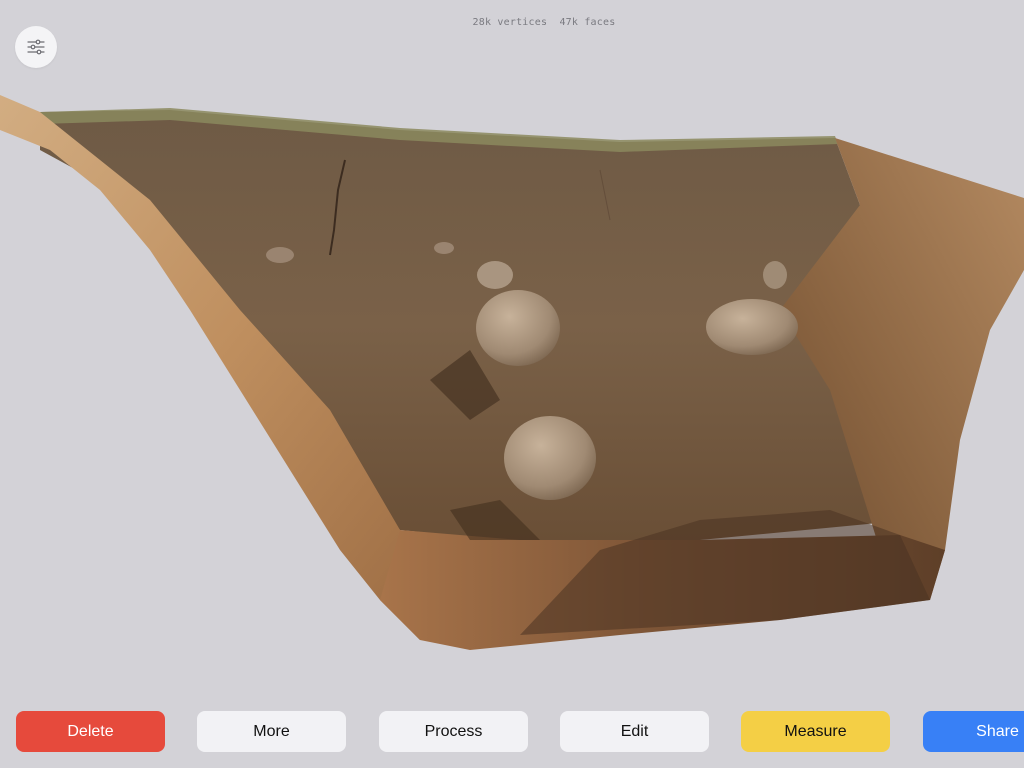 This screenshot has height=768, width=1024. I want to click on delete-button: Delete, so click(90, 731).